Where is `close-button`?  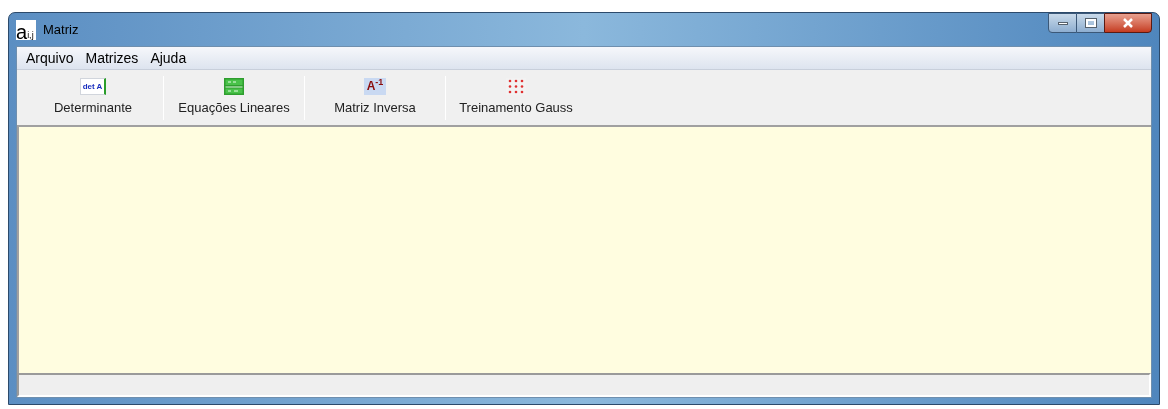
close-button is located at coordinates (1128, 23).